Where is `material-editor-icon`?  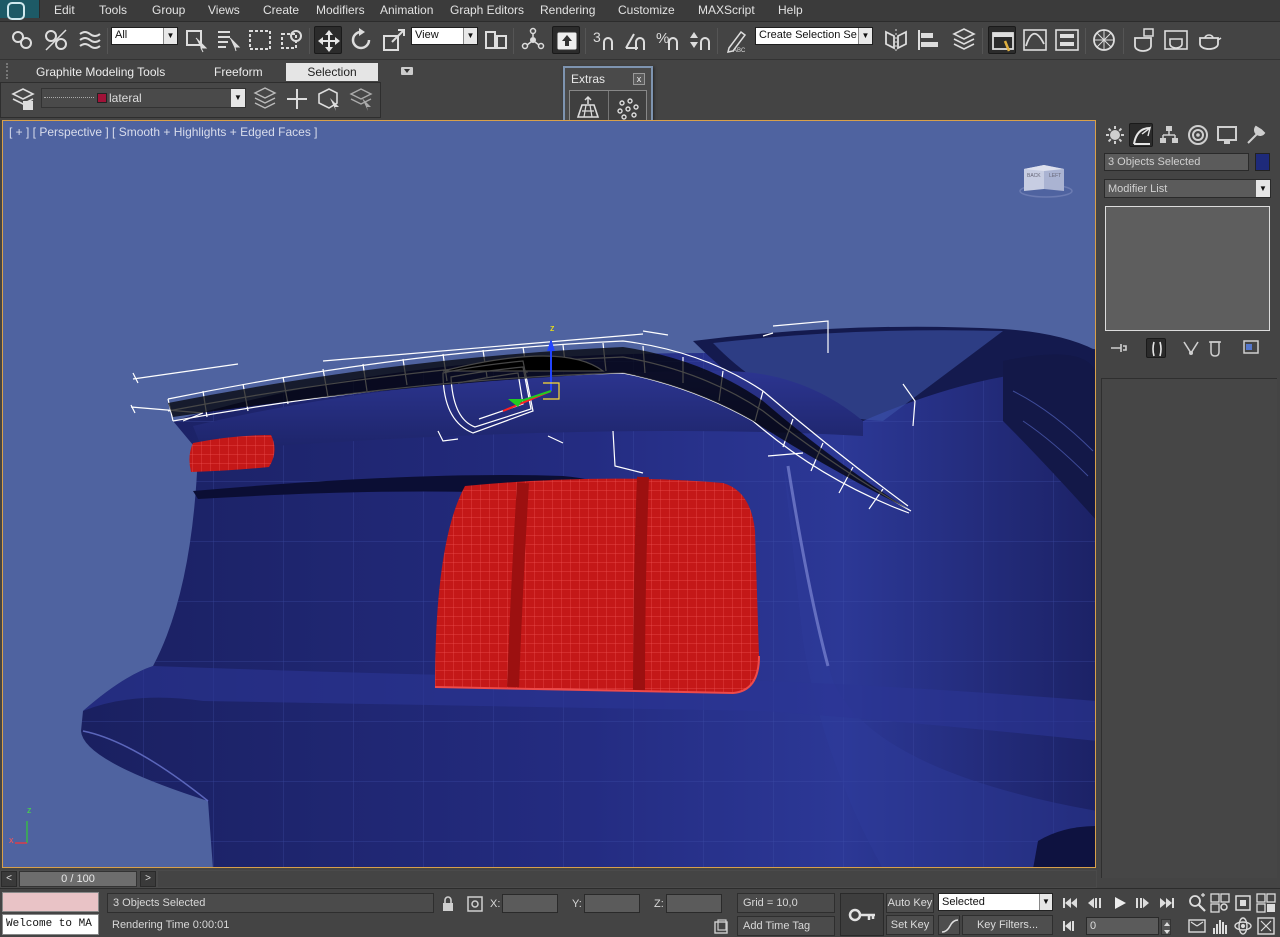 material-editor-icon is located at coordinates (1104, 40).